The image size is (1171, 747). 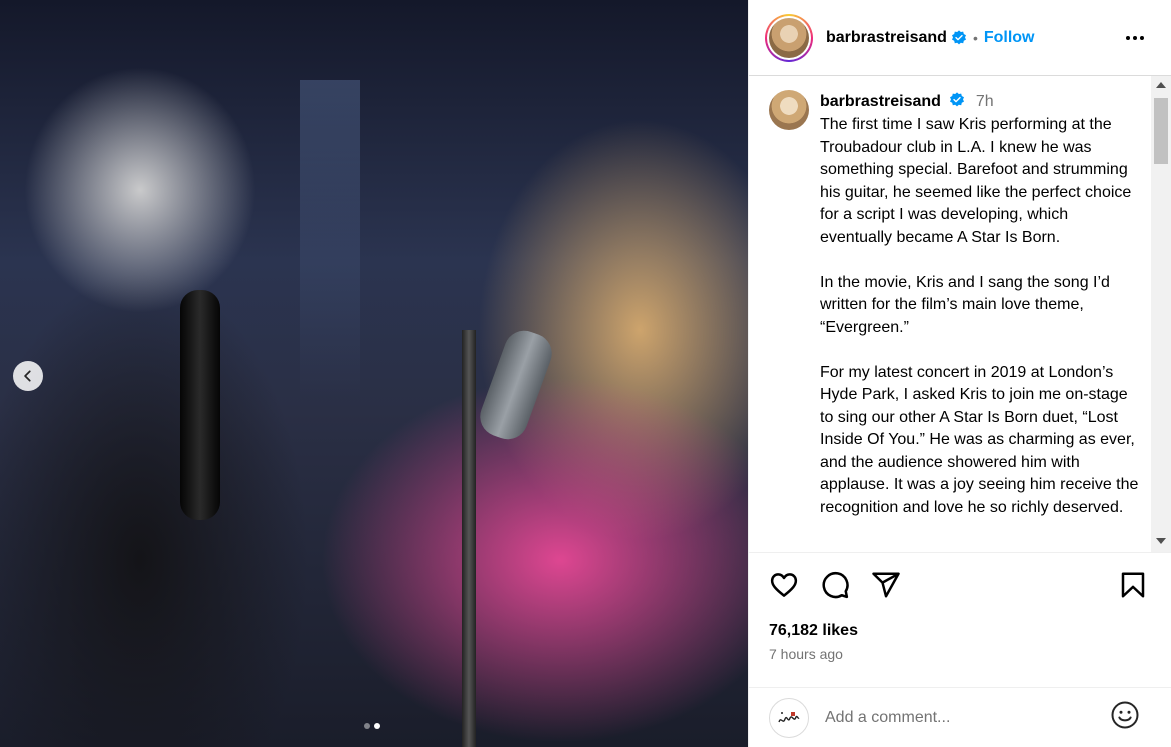 What do you see at coordinates (200, 405) in the screenshot?
I see `microphone-left` at bounding box center [200, 405].